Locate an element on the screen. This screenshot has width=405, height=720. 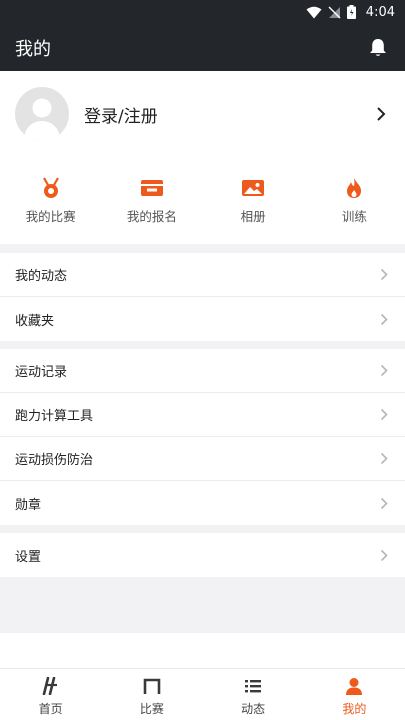
page-title: 我的 is located at coordinates (33, 49).